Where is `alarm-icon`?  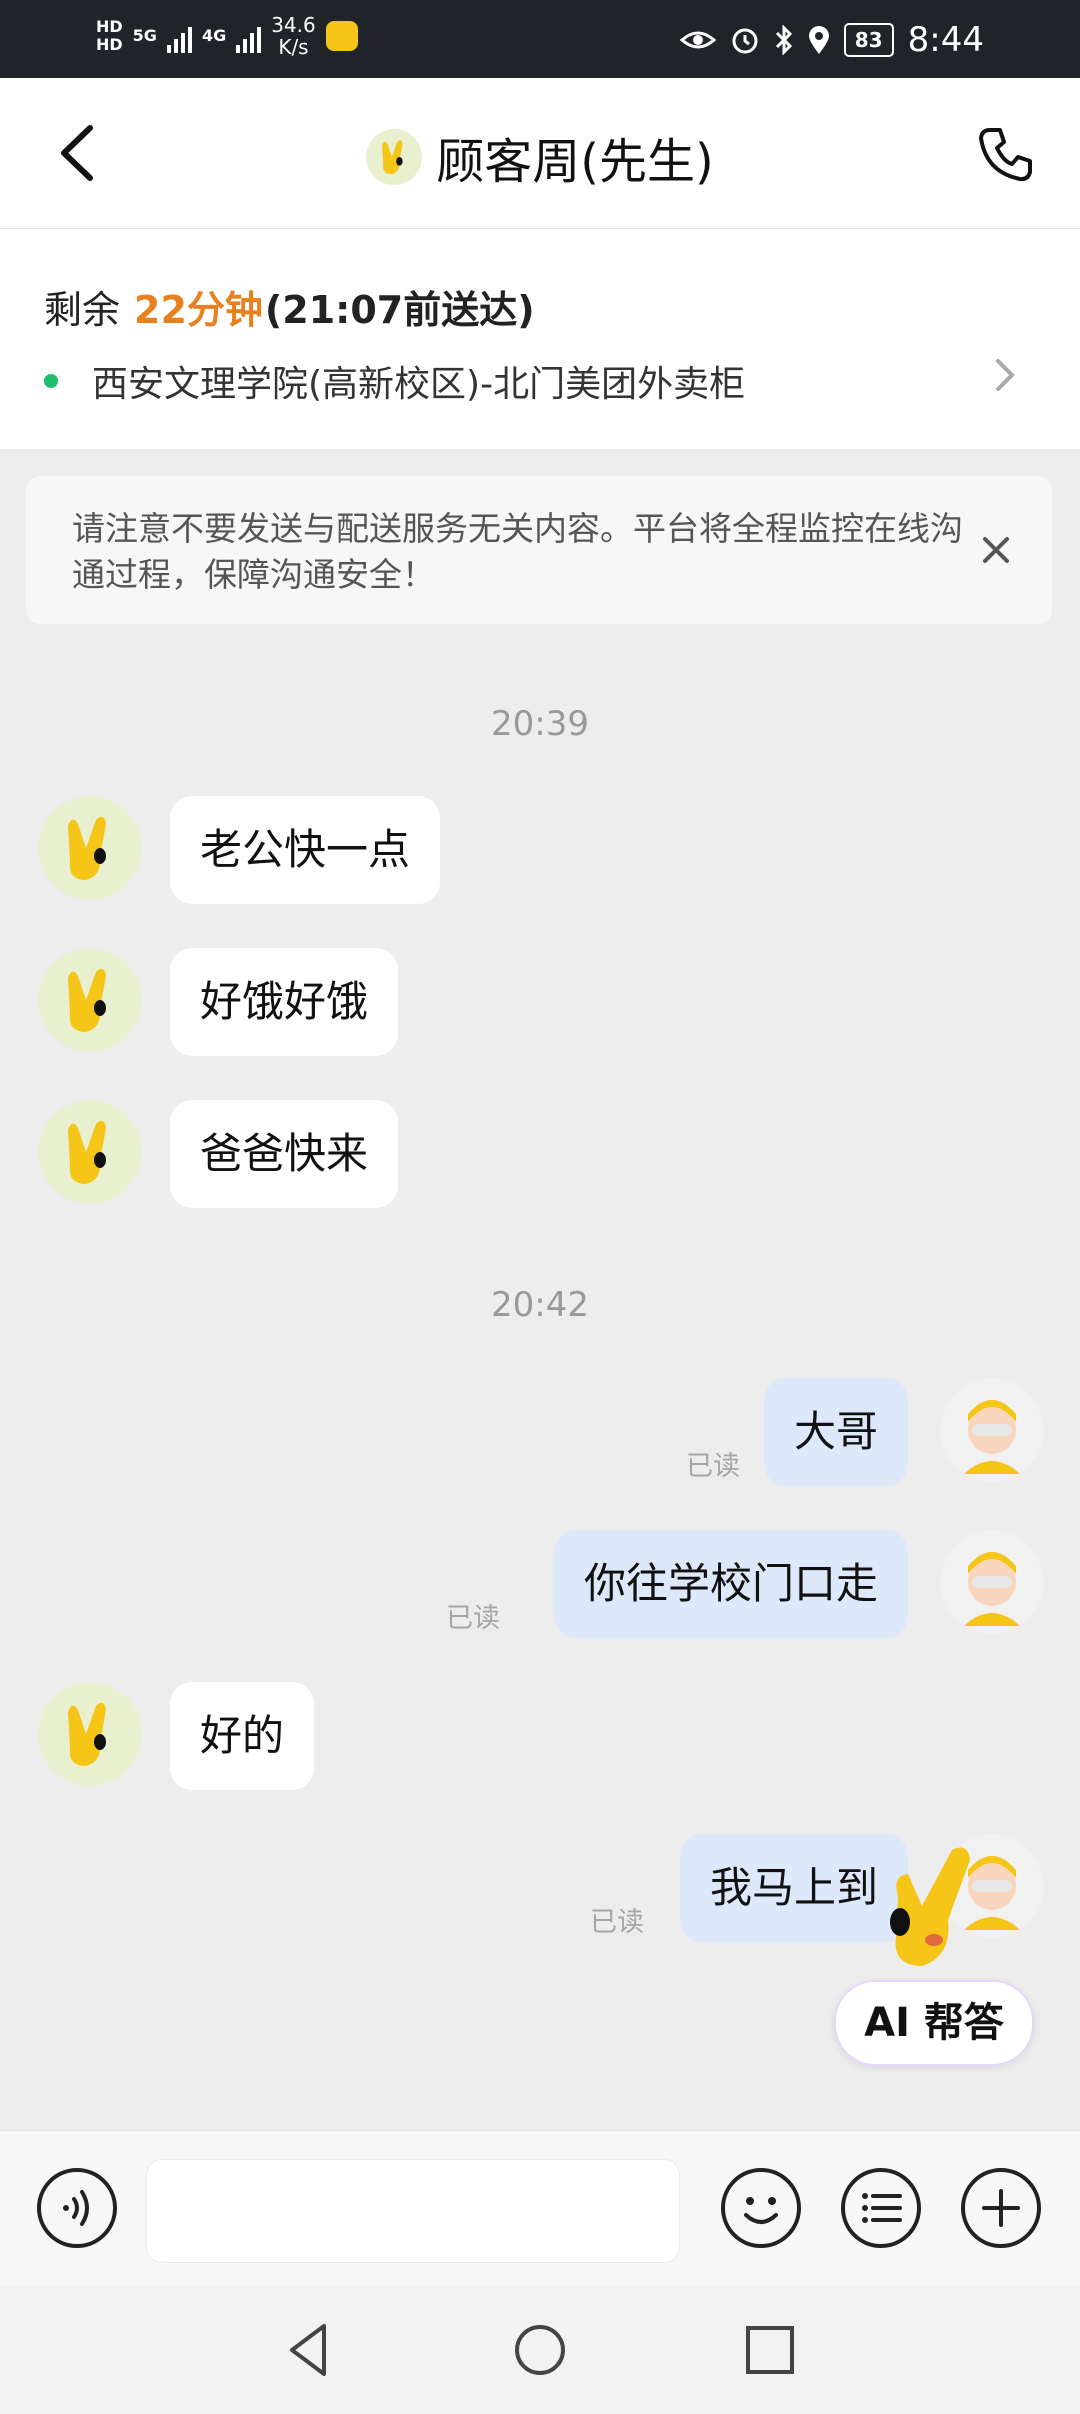
alarm-icon is located at coordinates (745, 41).